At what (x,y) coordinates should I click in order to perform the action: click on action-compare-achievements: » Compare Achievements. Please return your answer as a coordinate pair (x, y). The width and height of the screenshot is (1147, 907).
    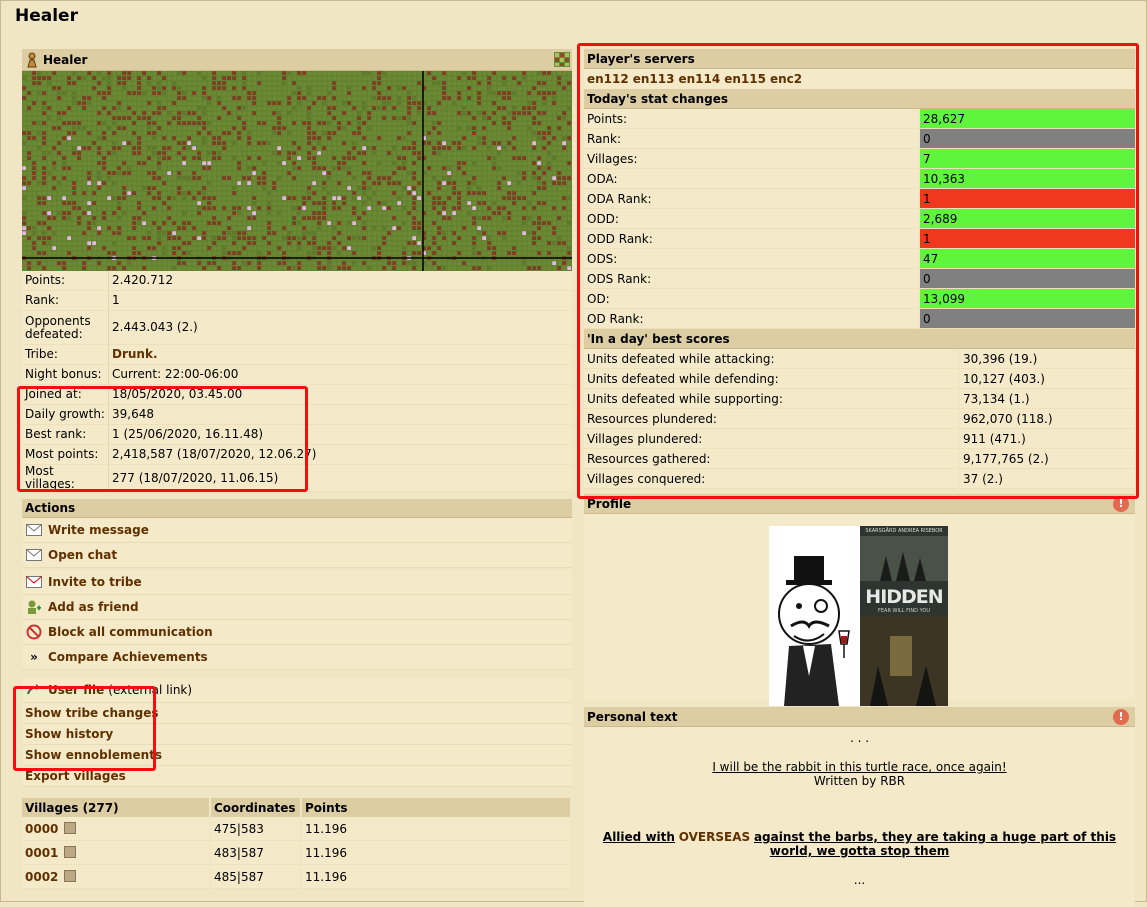
    Looking at the image, I should click on (297, 657).